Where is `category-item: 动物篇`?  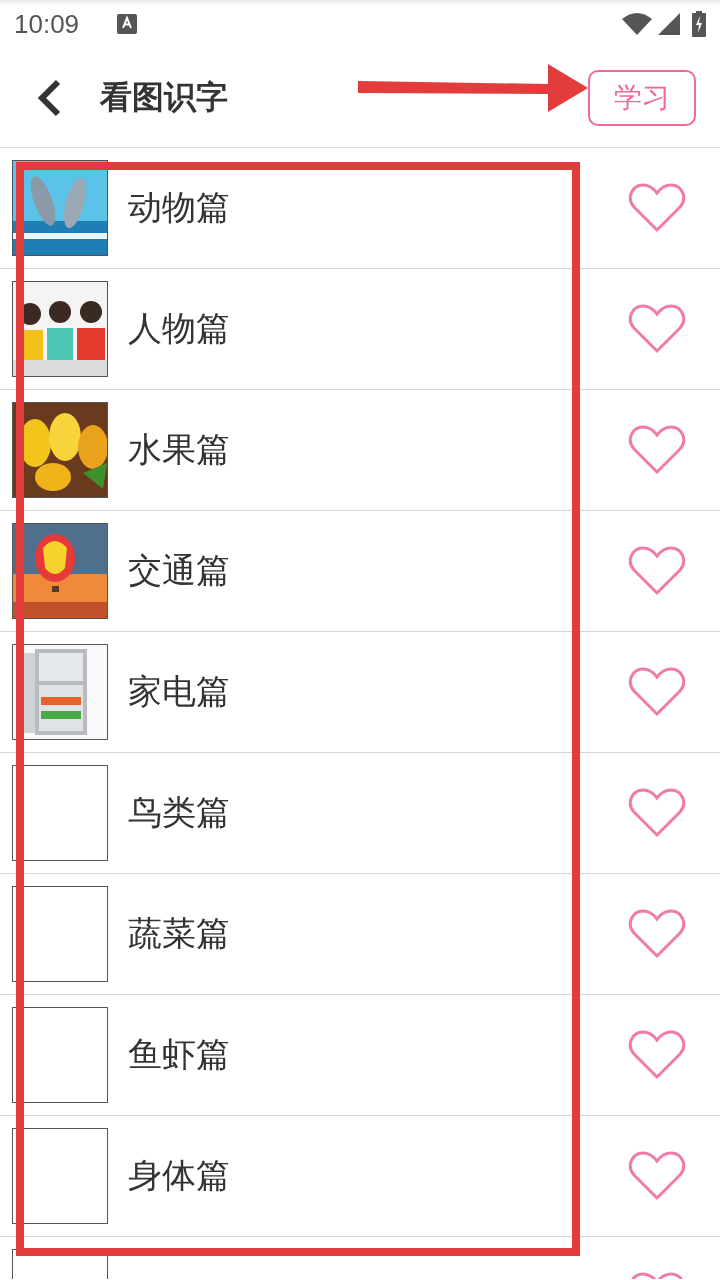
category-item: 动物篇 is located at coordinates (360, 208).